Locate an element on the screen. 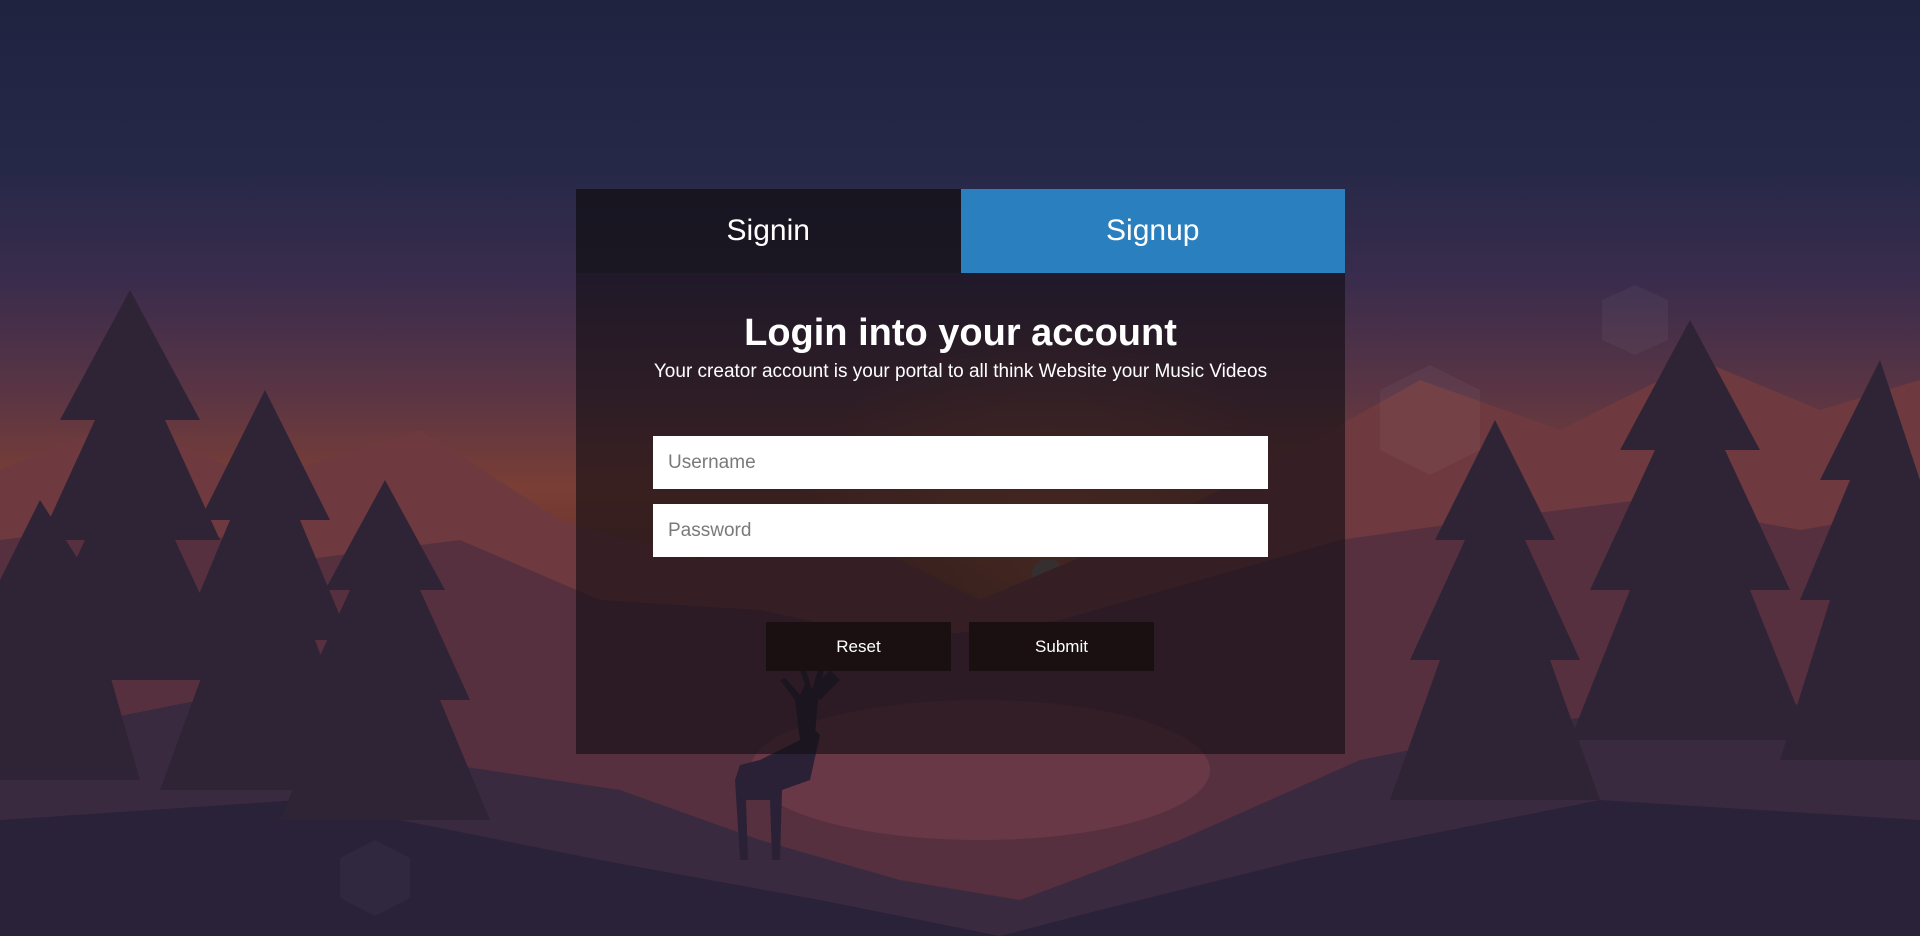  tab-bar: Signin Signup is located at coordinates (960, 231).